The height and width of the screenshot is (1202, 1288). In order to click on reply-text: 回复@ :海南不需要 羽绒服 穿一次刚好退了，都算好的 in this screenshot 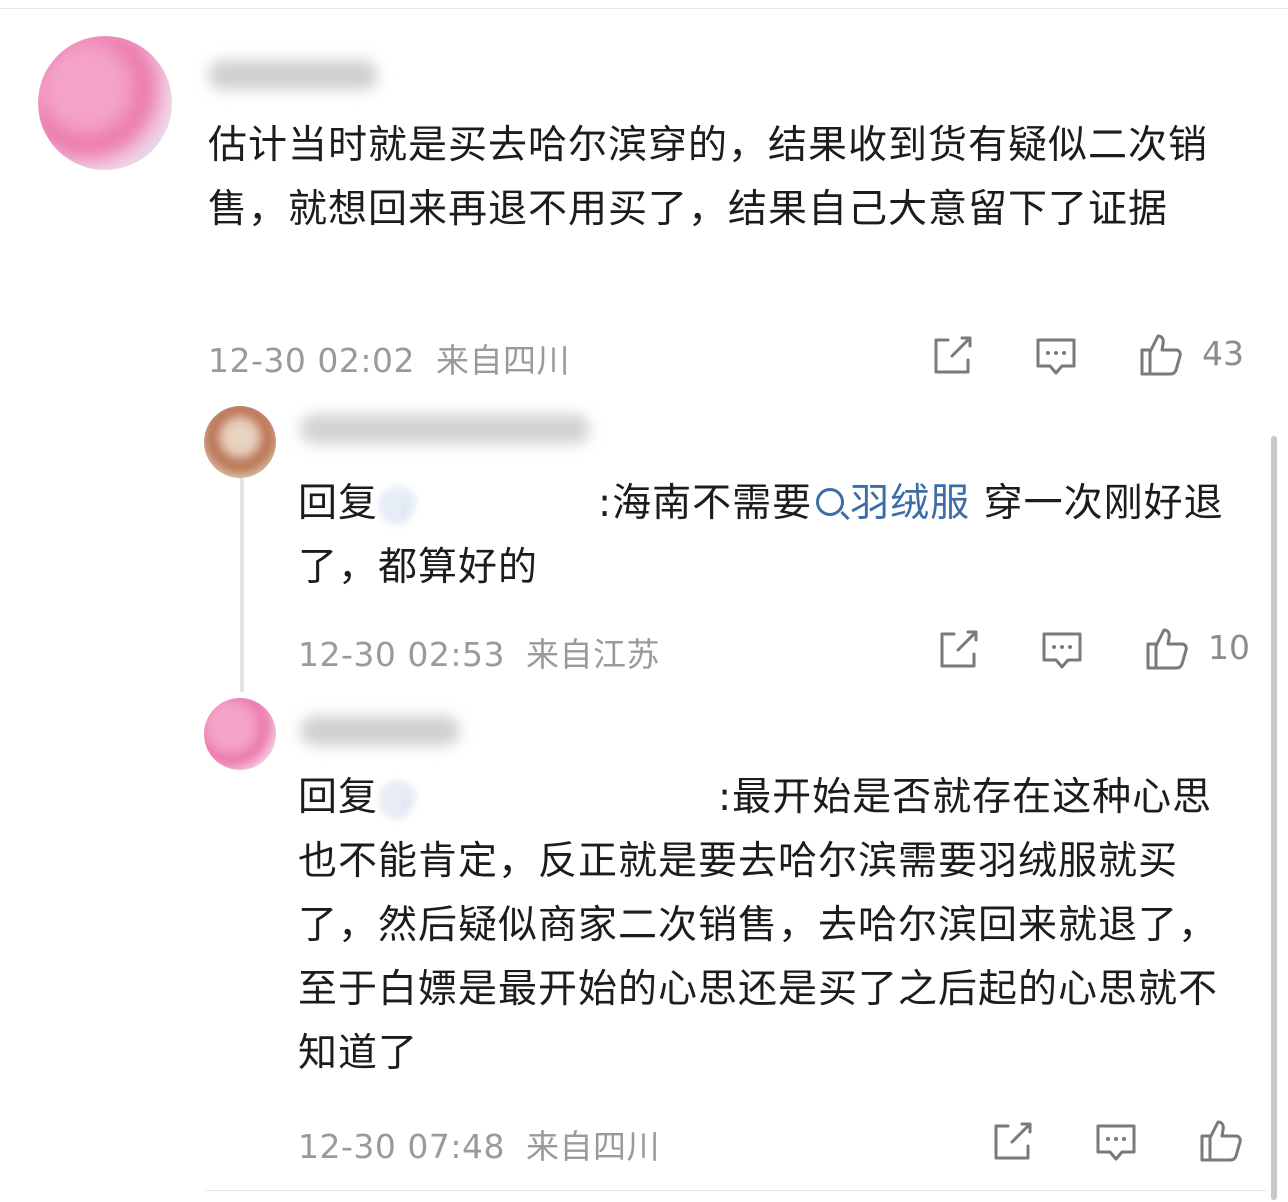, I will do `click(773, 536)`.